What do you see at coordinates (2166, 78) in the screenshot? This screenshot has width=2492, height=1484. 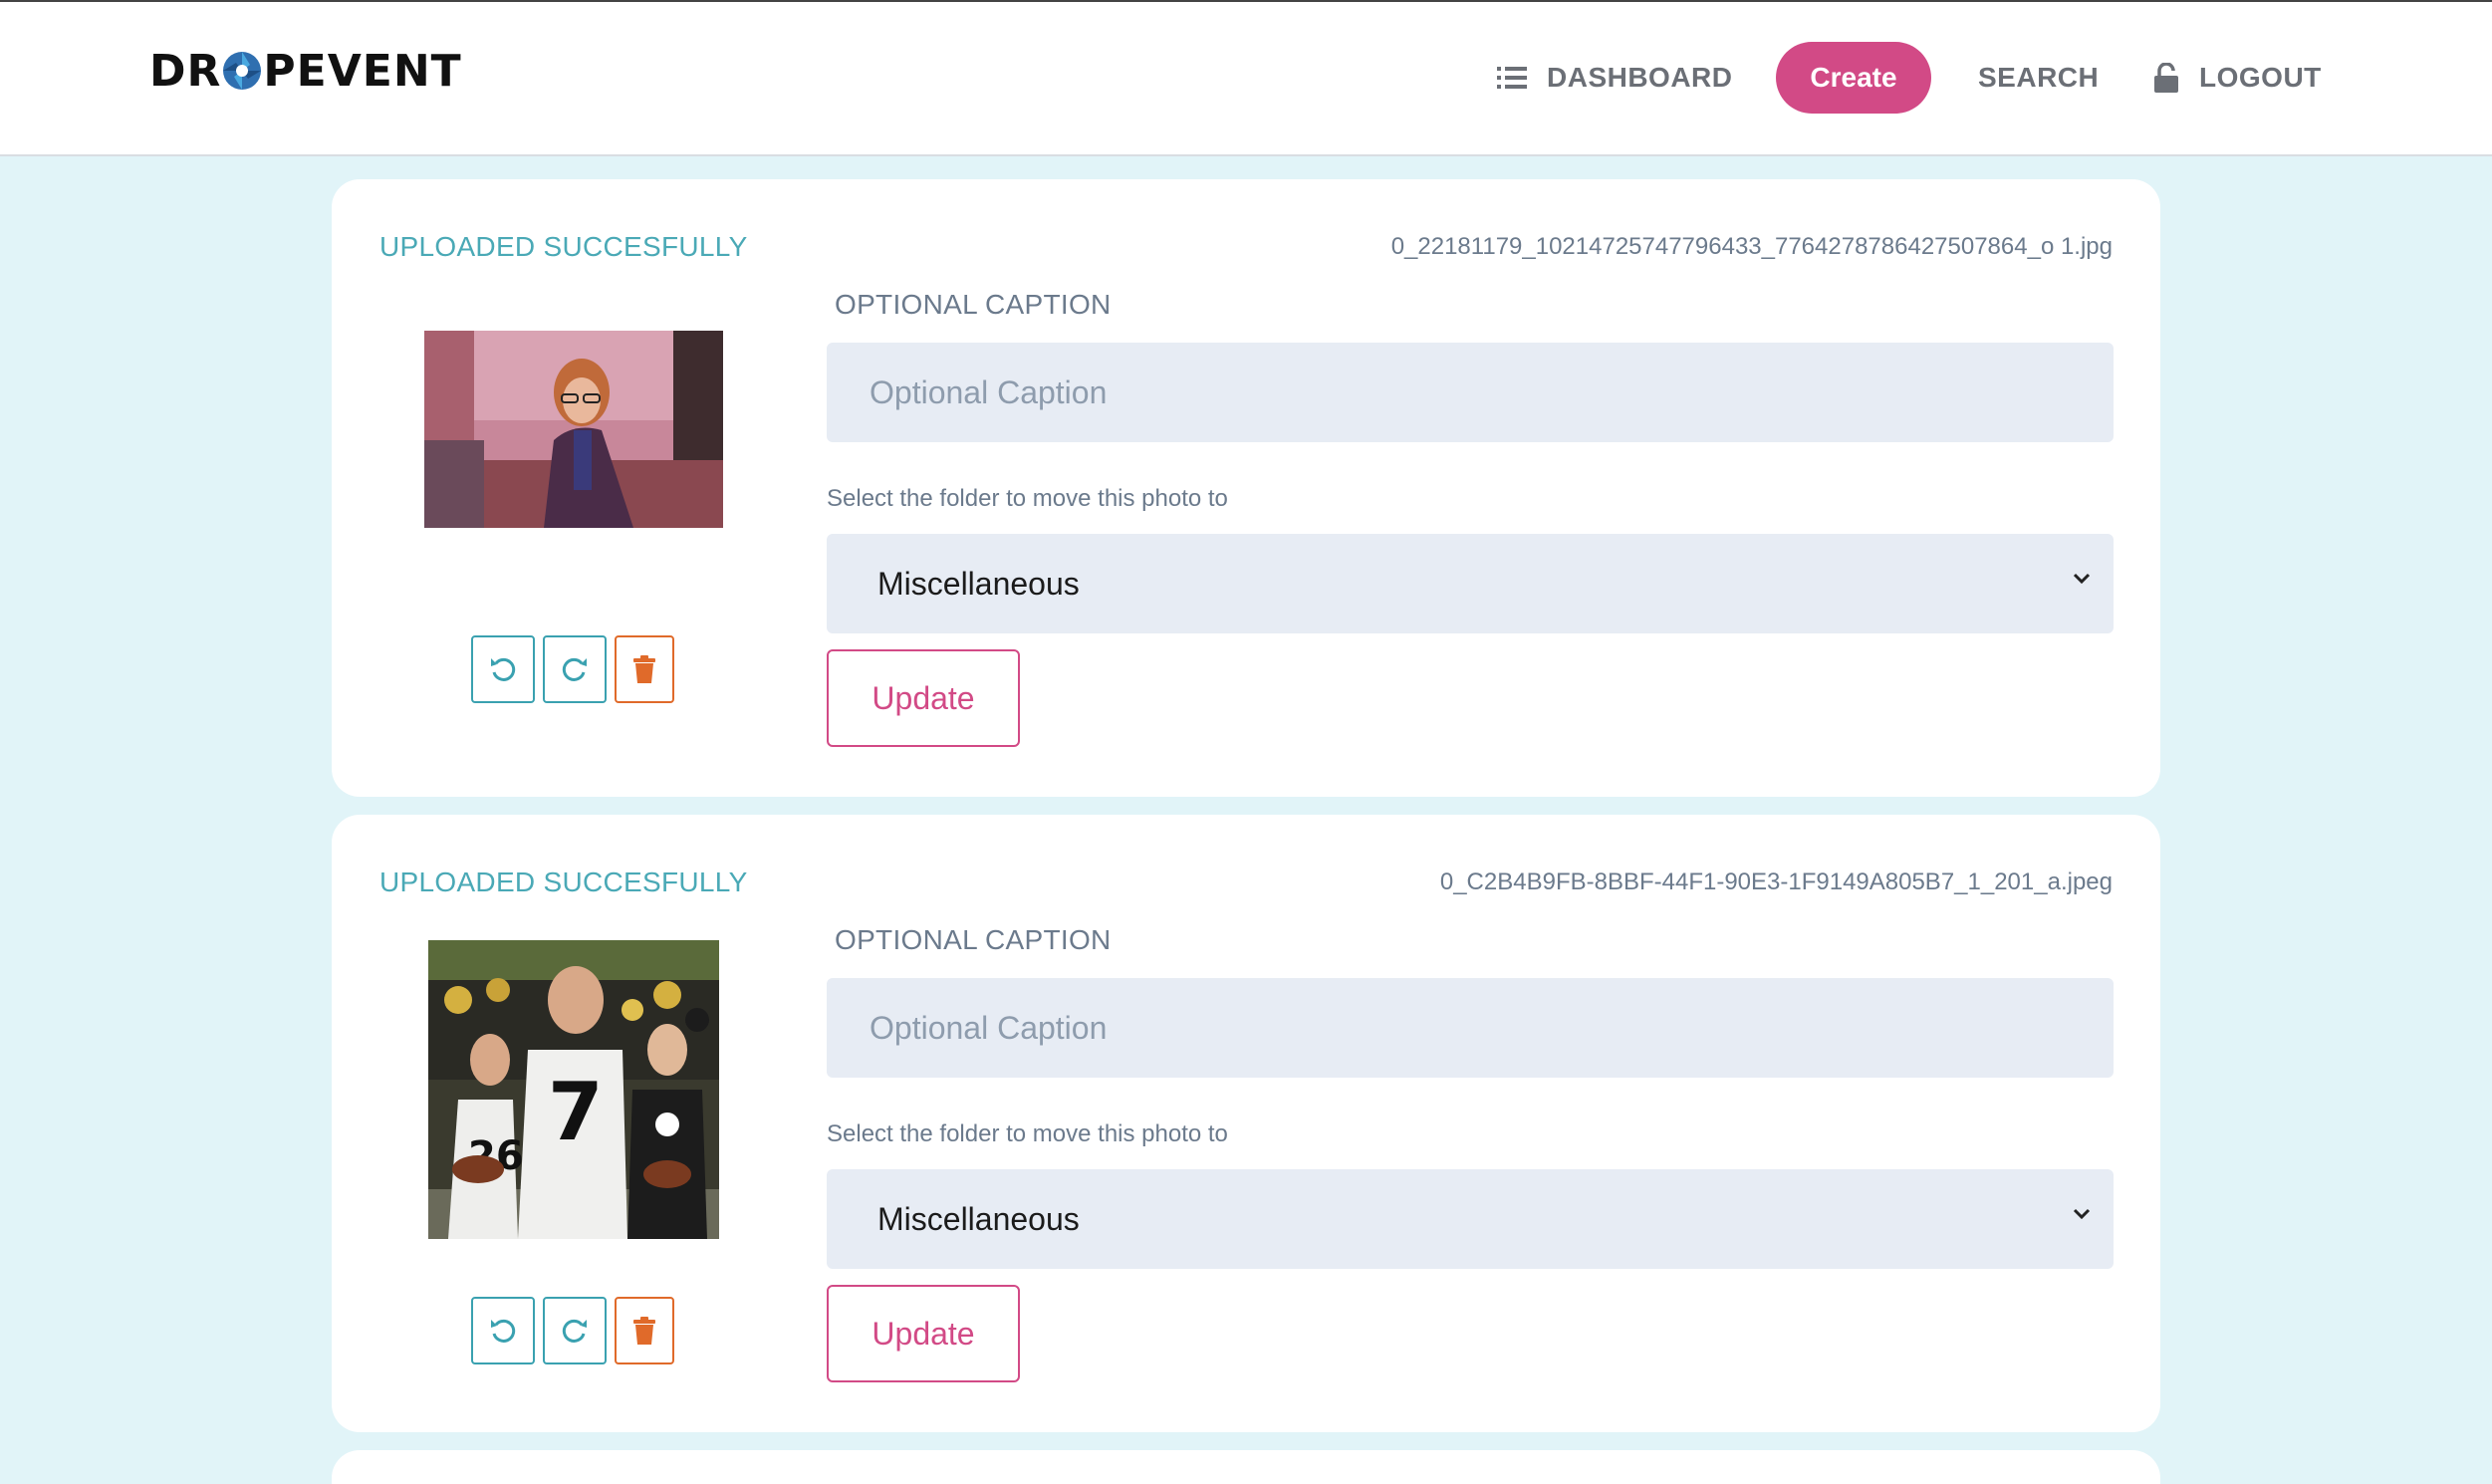 I see `lock-icon` at bounding box center [2166, 78].